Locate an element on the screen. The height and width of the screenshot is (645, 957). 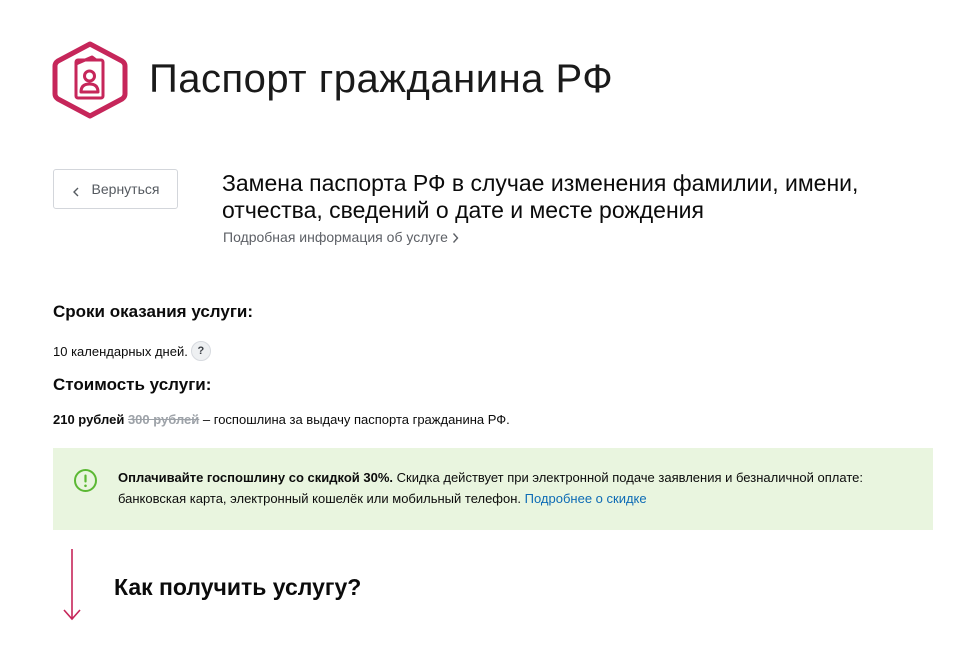
service-details-label: Подробная информация об услуге is located at coordinates (335, 237).